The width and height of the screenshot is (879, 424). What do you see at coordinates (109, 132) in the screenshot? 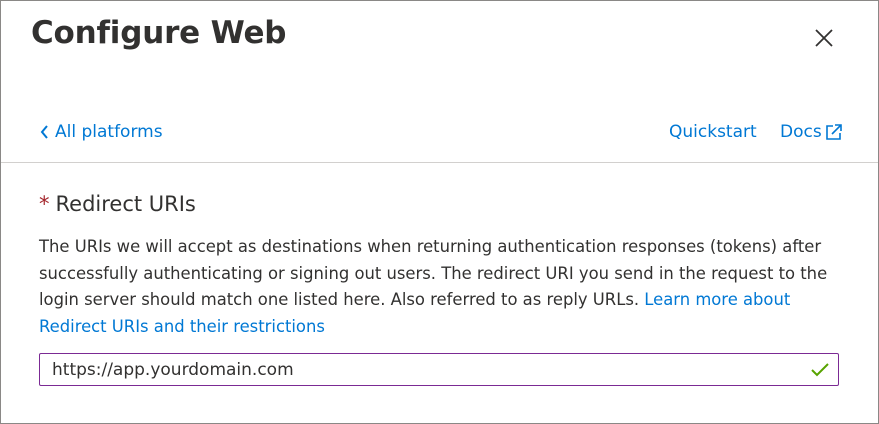
I see `all-platforms-label: All platforms` at bounding box center [109, 132].